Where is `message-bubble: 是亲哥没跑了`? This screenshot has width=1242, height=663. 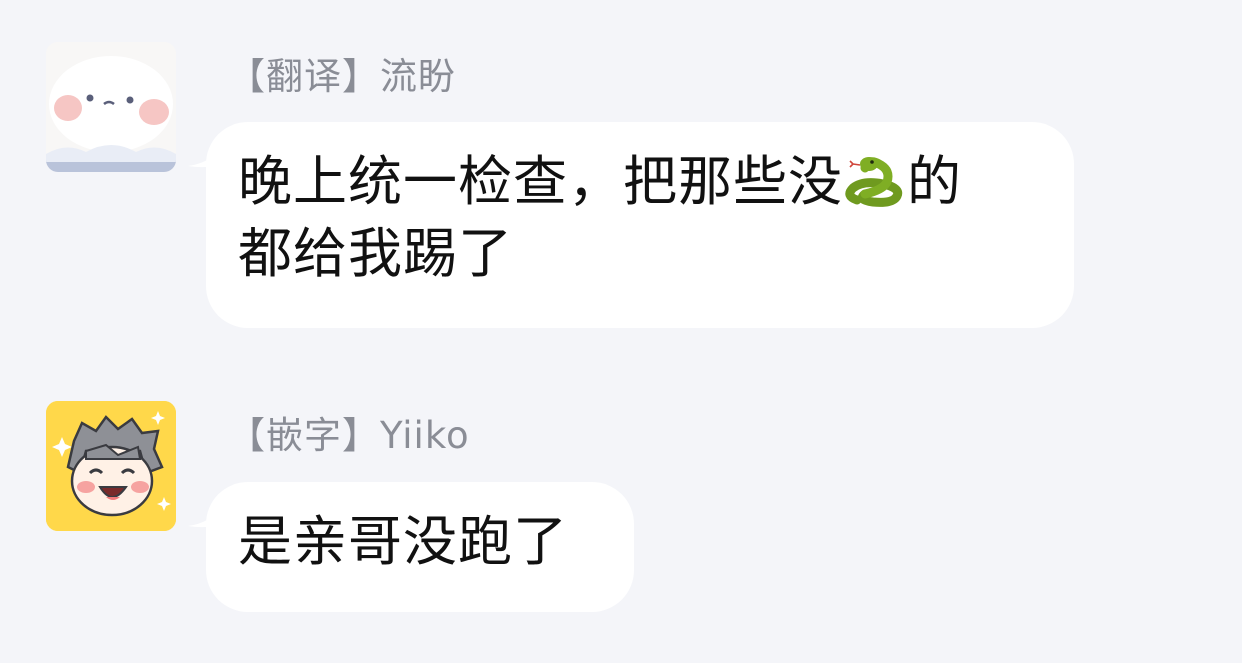
message-bubble: 是亲哥没跑了 is located at coordinates (420, 547).